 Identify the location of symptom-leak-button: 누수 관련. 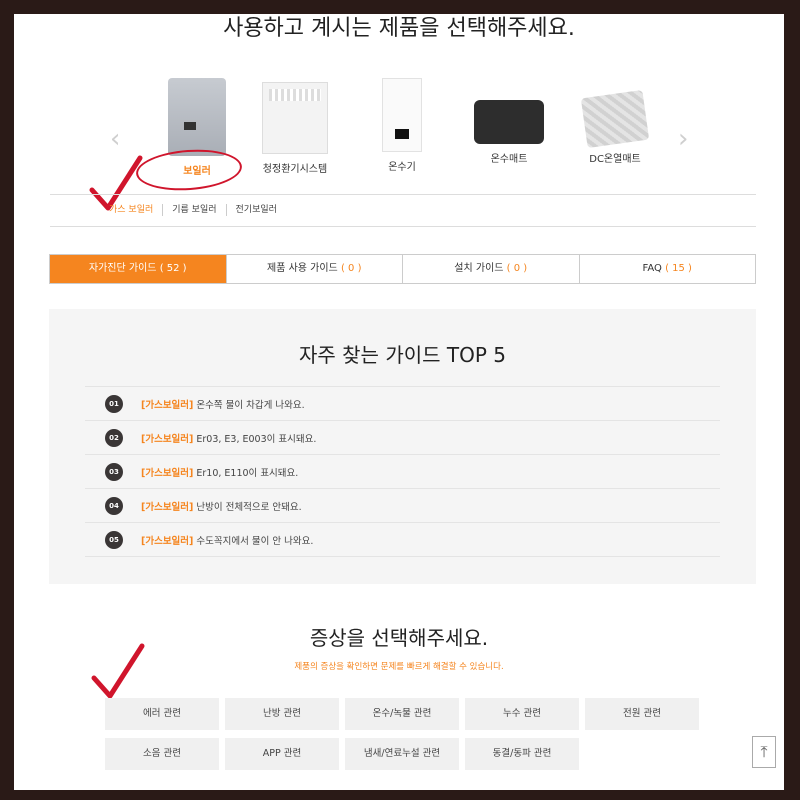
(522, 714).